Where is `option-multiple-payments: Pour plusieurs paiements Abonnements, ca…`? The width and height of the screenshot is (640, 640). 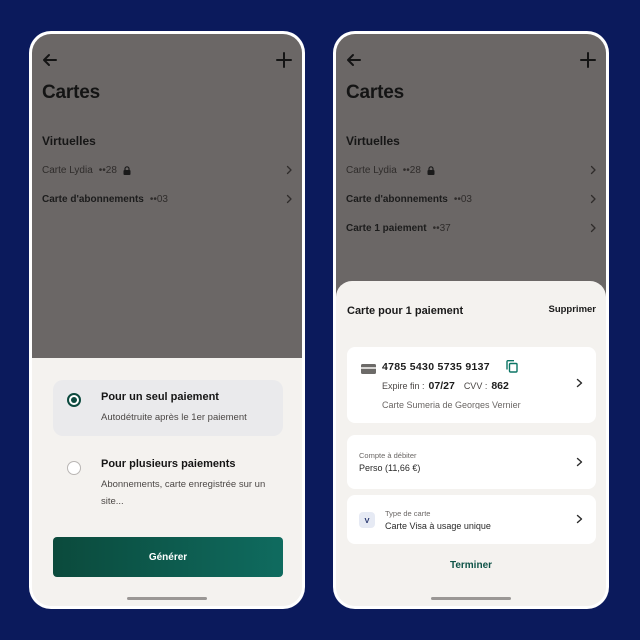
option-multiple-payments: Pour plusieurs paiements Abonnements, ca… is located at coordinates (168, 483).